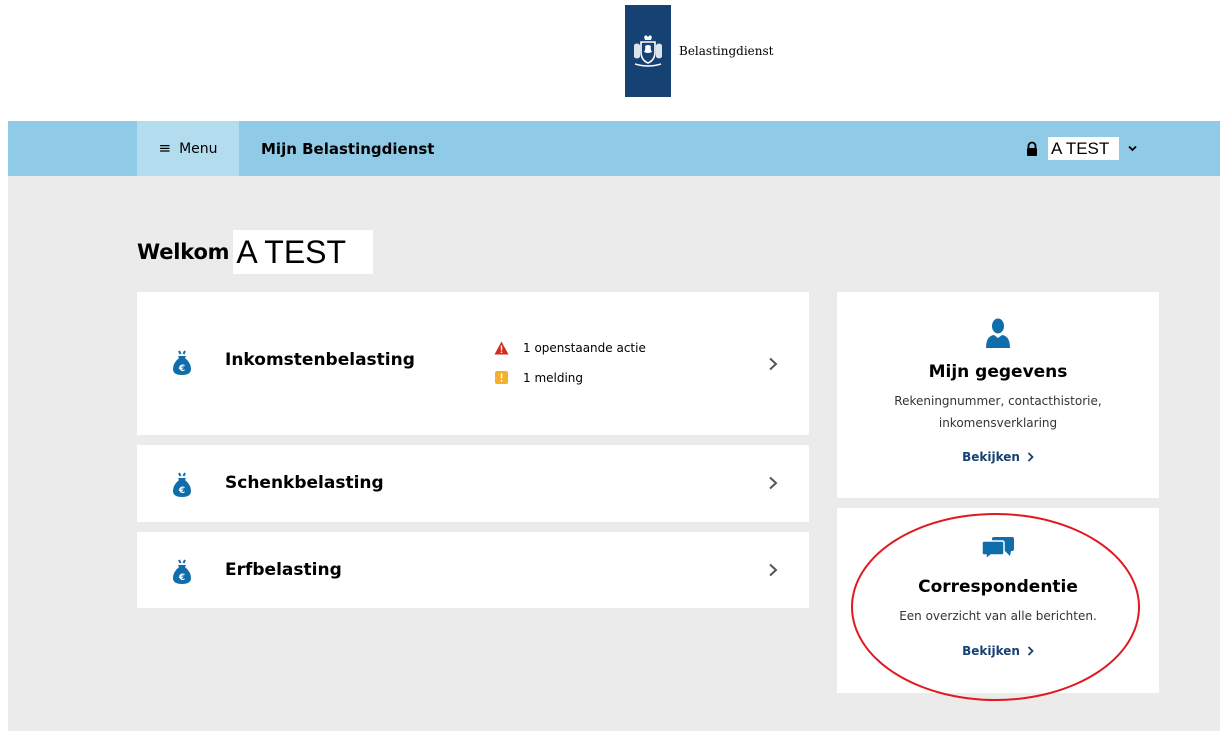 The image size is (1220, 731). Describe the element at coordinates (283, 570) in the screenshot. I see `tax-title: Erfbelasting` at that location.